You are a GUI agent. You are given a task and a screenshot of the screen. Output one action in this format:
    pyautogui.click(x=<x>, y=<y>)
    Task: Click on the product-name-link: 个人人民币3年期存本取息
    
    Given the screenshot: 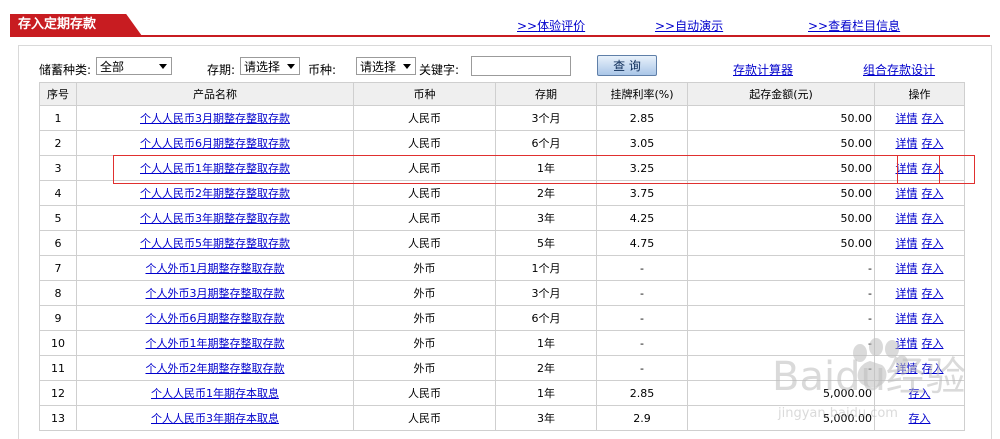 What is the action you would take?
    pyautogui.click(x=215, y=418)
    